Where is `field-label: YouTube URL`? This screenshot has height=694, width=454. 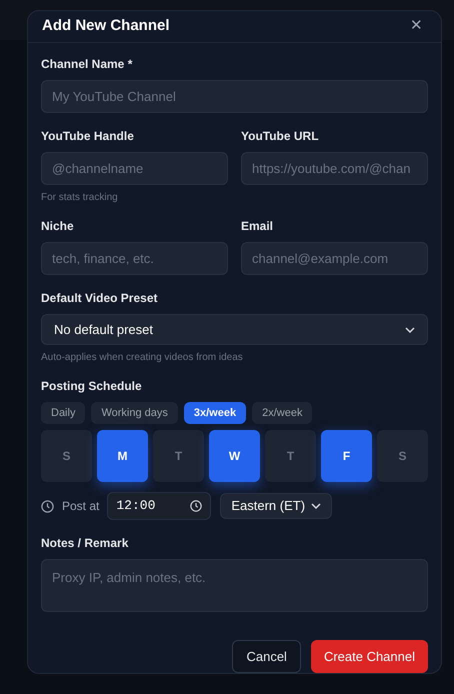
field-label: YouTube URL is located at coordinates (280, 136).